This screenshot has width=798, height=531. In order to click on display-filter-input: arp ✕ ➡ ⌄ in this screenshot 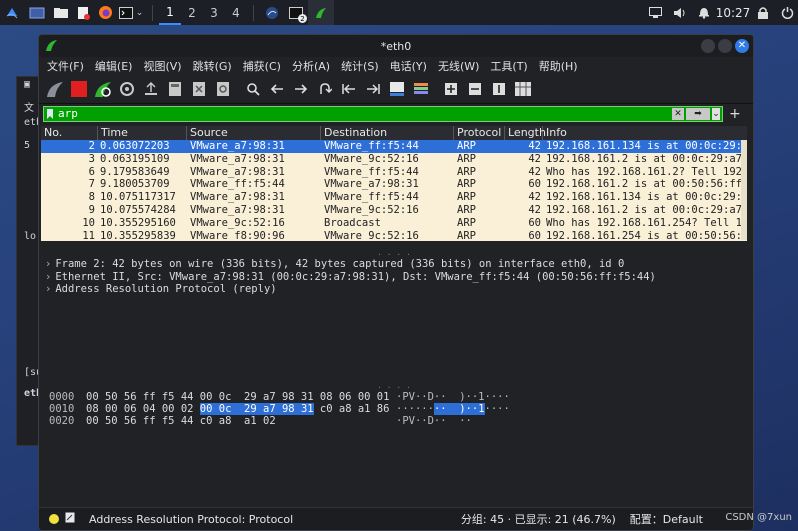, I will do `click(383, 113)`.